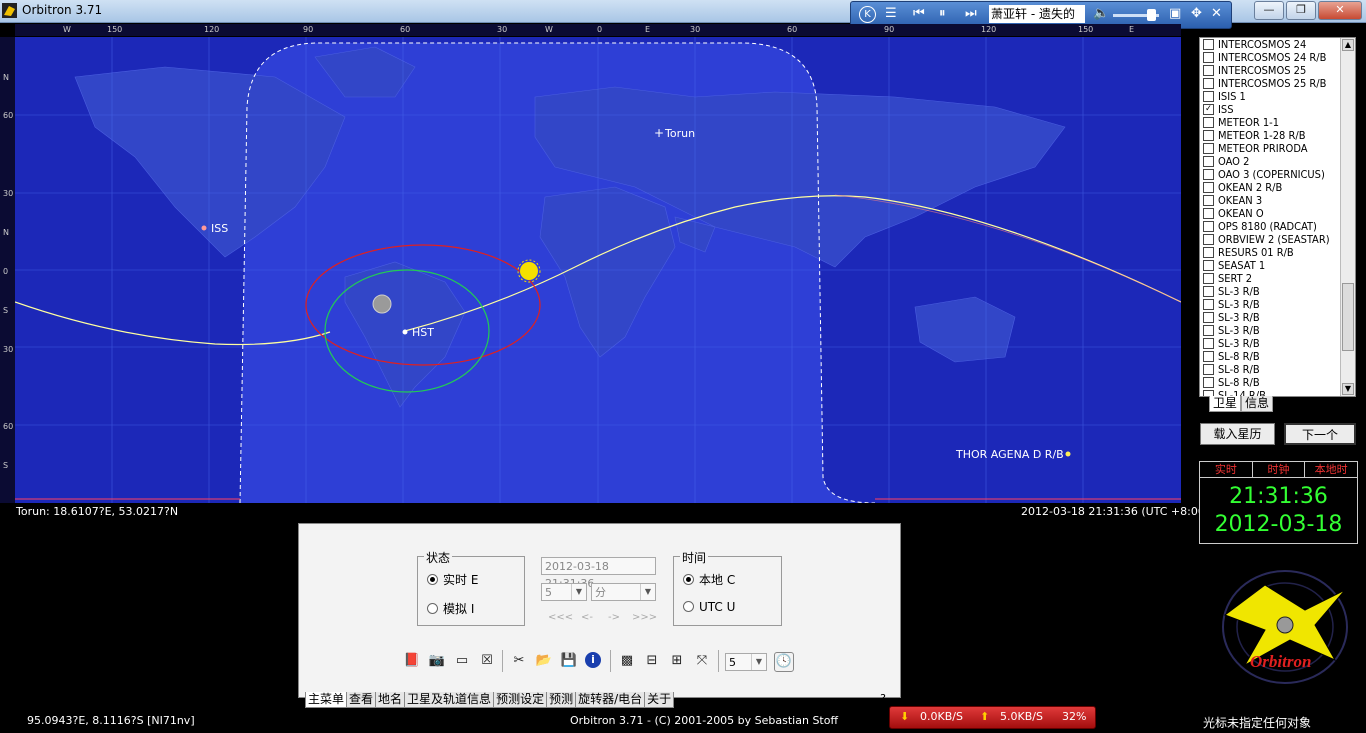  Describe the element at coordinates (659, 700) in the screenshot. I see `tab-7: 关于` at that location.